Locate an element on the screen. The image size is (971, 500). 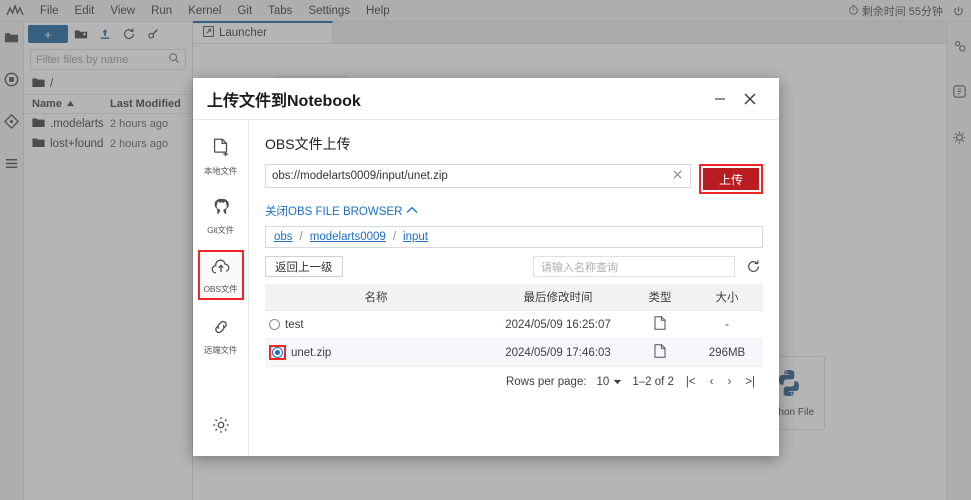
obs-url-row: obs://modelarts0009/input/unet.zip 上传 is located at coordinates (514, 179).